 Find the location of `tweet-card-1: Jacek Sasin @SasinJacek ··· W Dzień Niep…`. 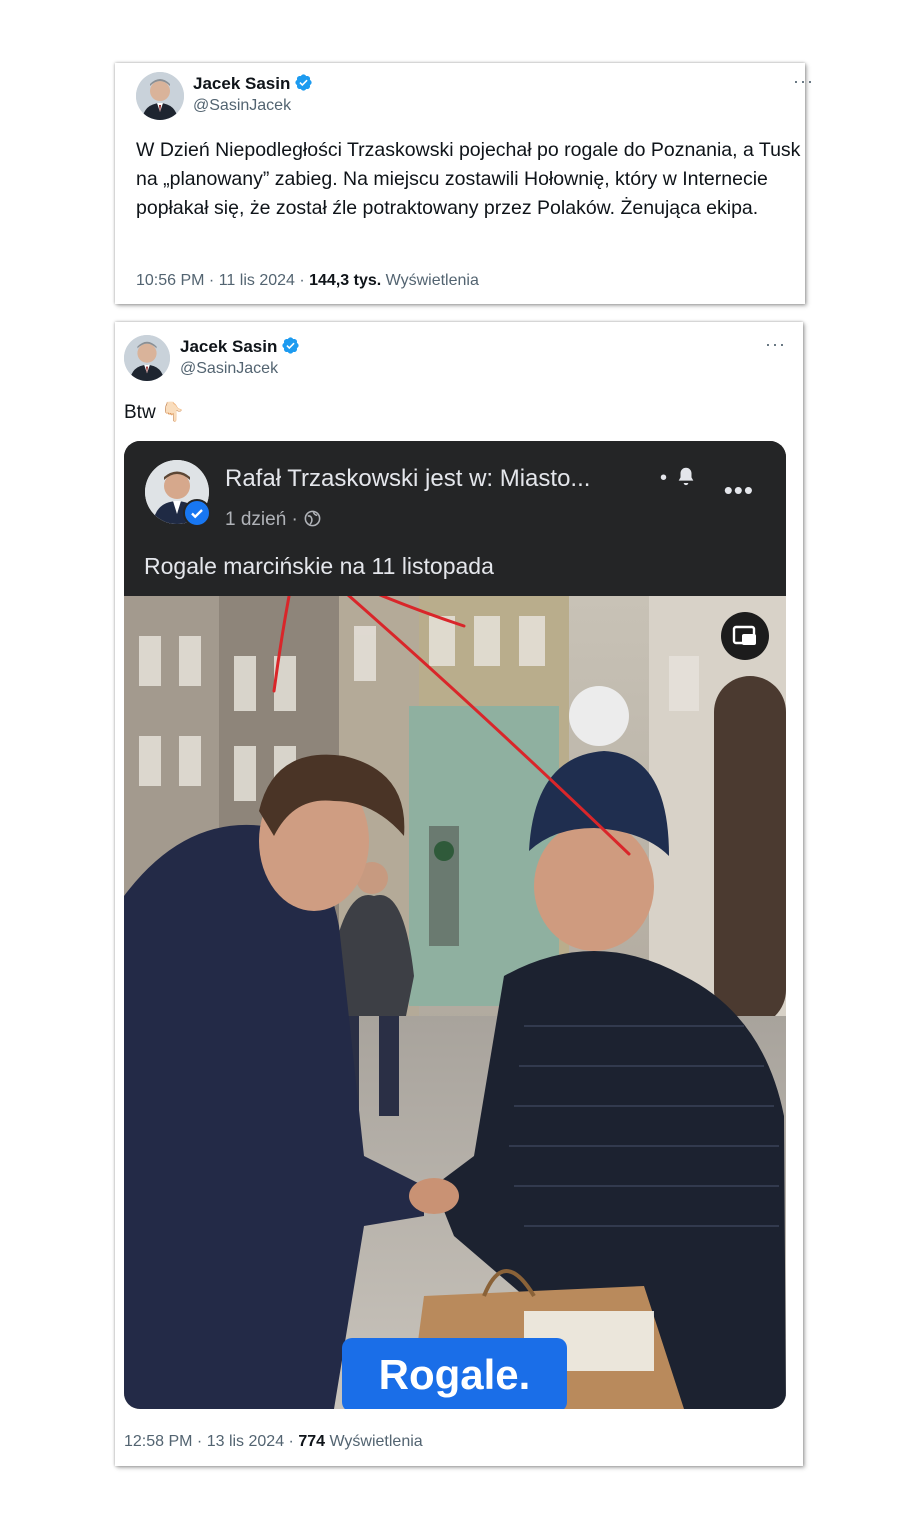

tweet-card-1: Jacek Sasin @SasinJacek ··· W Dzień Niep… is located at coordinates (464, 183).